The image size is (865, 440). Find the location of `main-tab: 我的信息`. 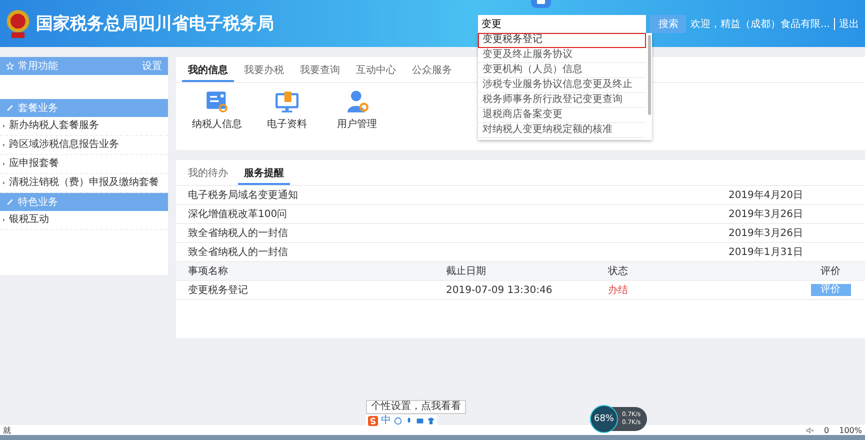

main-tab: 我的信息 is located at coordinates (208, 71).